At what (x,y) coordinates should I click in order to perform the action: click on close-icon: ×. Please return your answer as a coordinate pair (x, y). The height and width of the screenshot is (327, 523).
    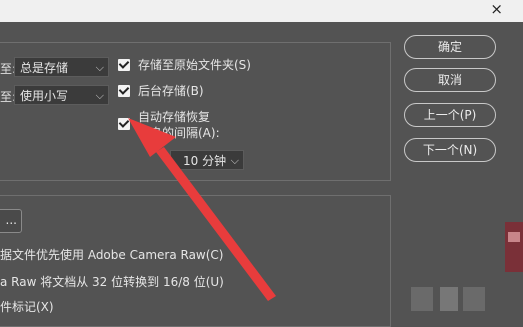
    Looking at the image, I should click on (496, 9).